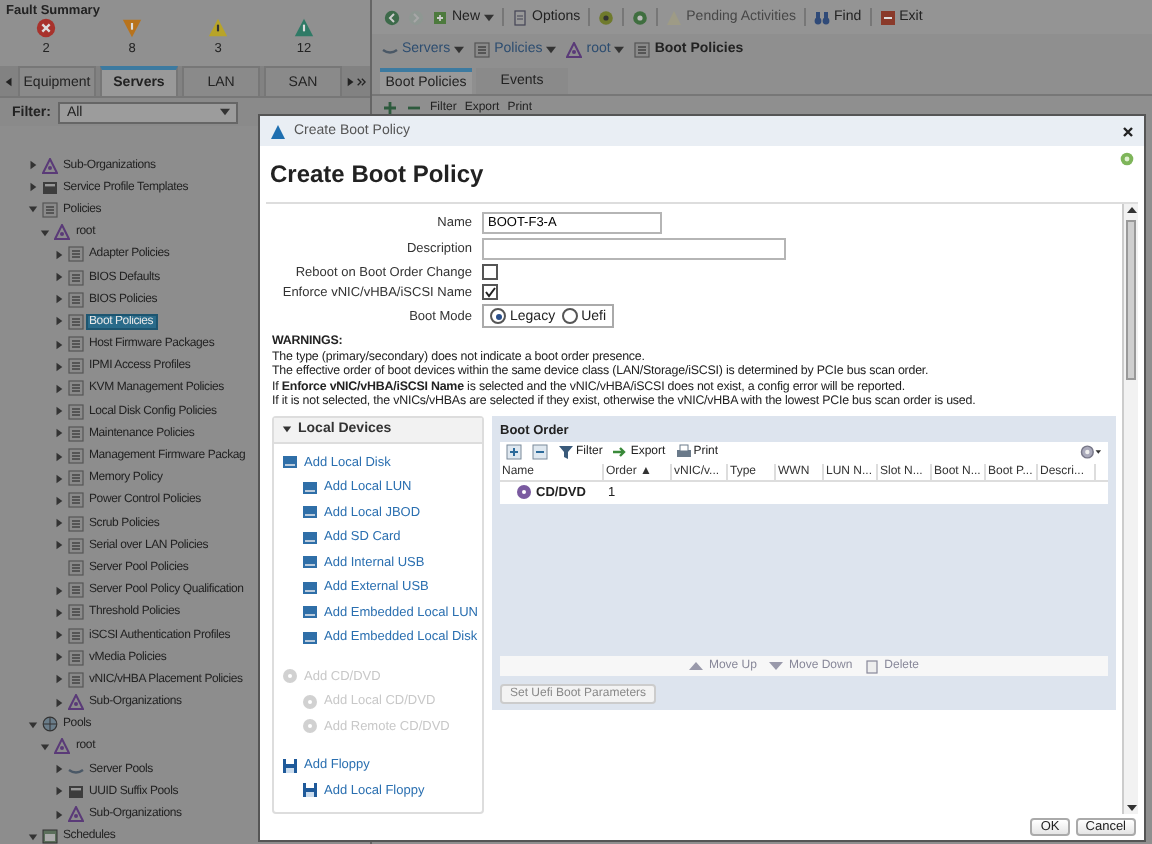  Describe the element at coordinates (520, 17) in the screenshot. I see `document-icon` at that location.